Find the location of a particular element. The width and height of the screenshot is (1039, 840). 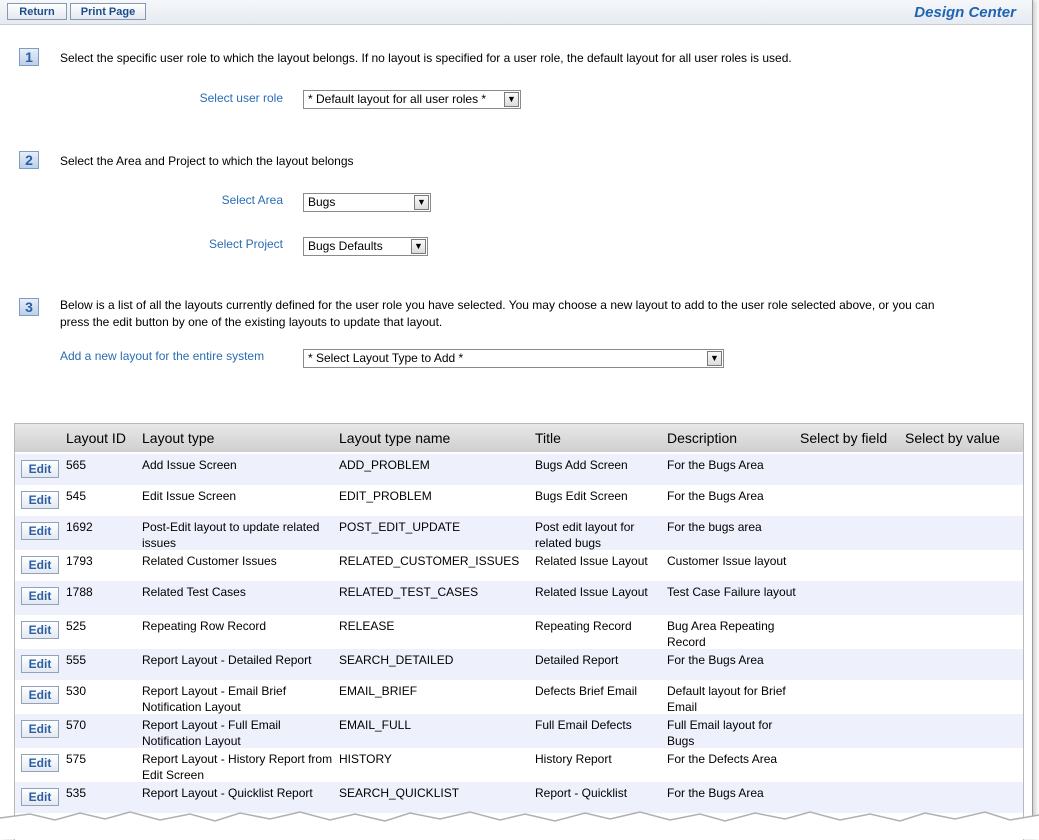

cell-title: Related Issue Layout is located at coordinates (591, 561).